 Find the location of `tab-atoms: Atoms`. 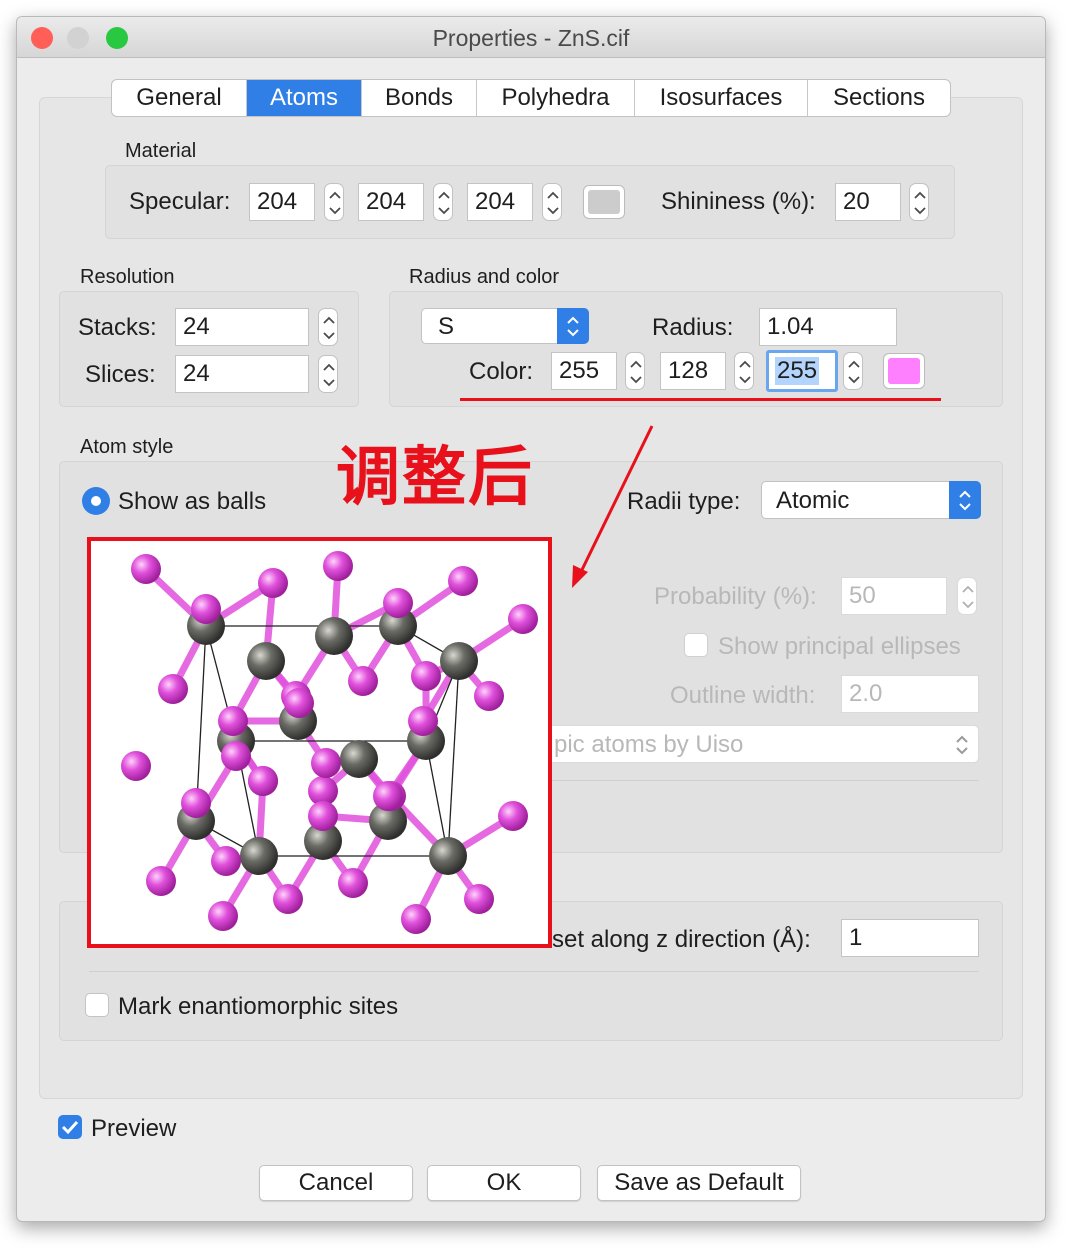

tab-atoms: Atoms is located at coordinates (304, 98).